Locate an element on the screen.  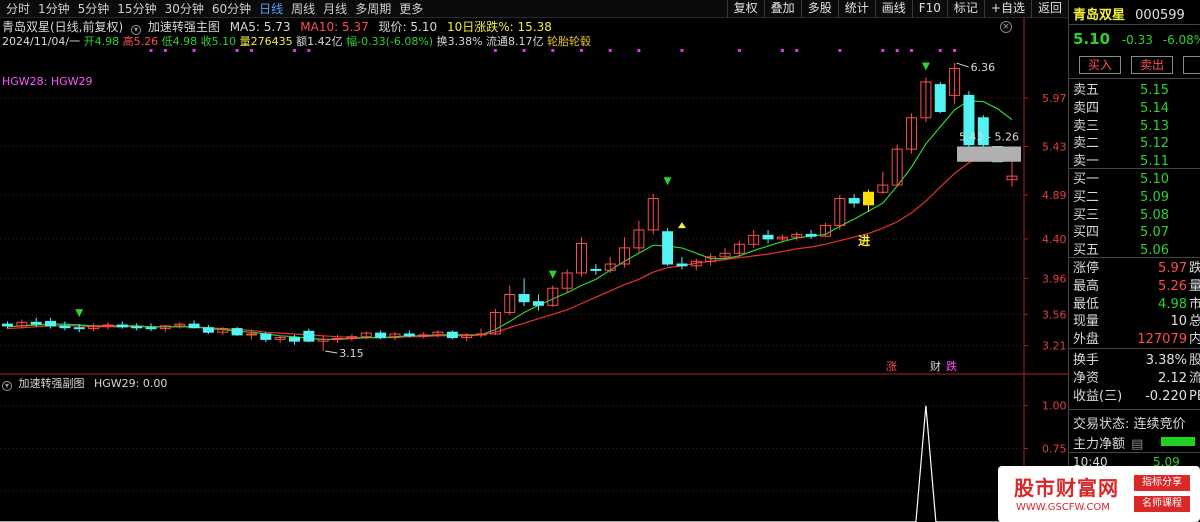
main-net-flow-label: 主力净额 ▤ is located at coordinates (1108, 442).